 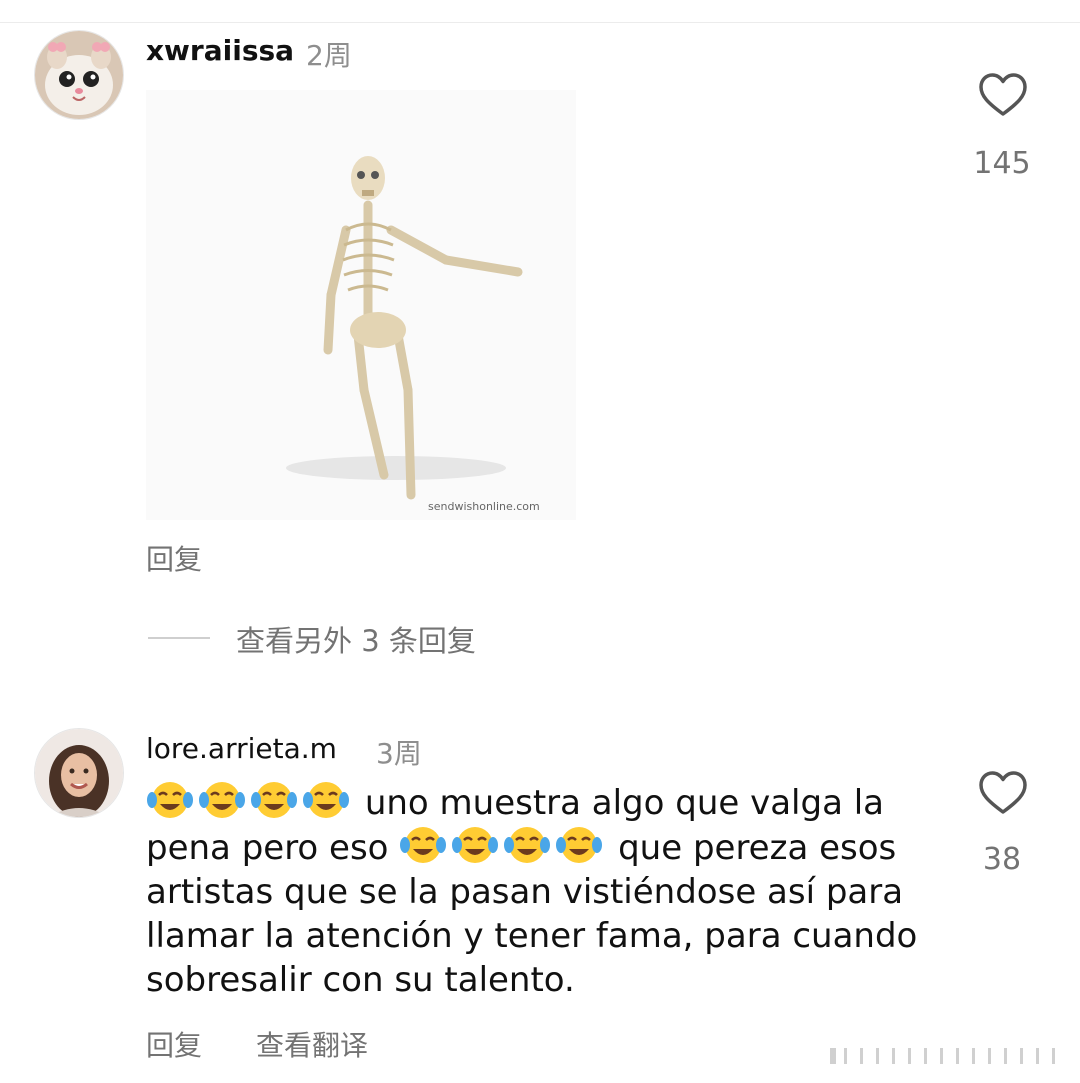 What do you see at coordinates (79, 773) in the screenshot?
I see `avatar-woman` at bounding box center [79, 773].